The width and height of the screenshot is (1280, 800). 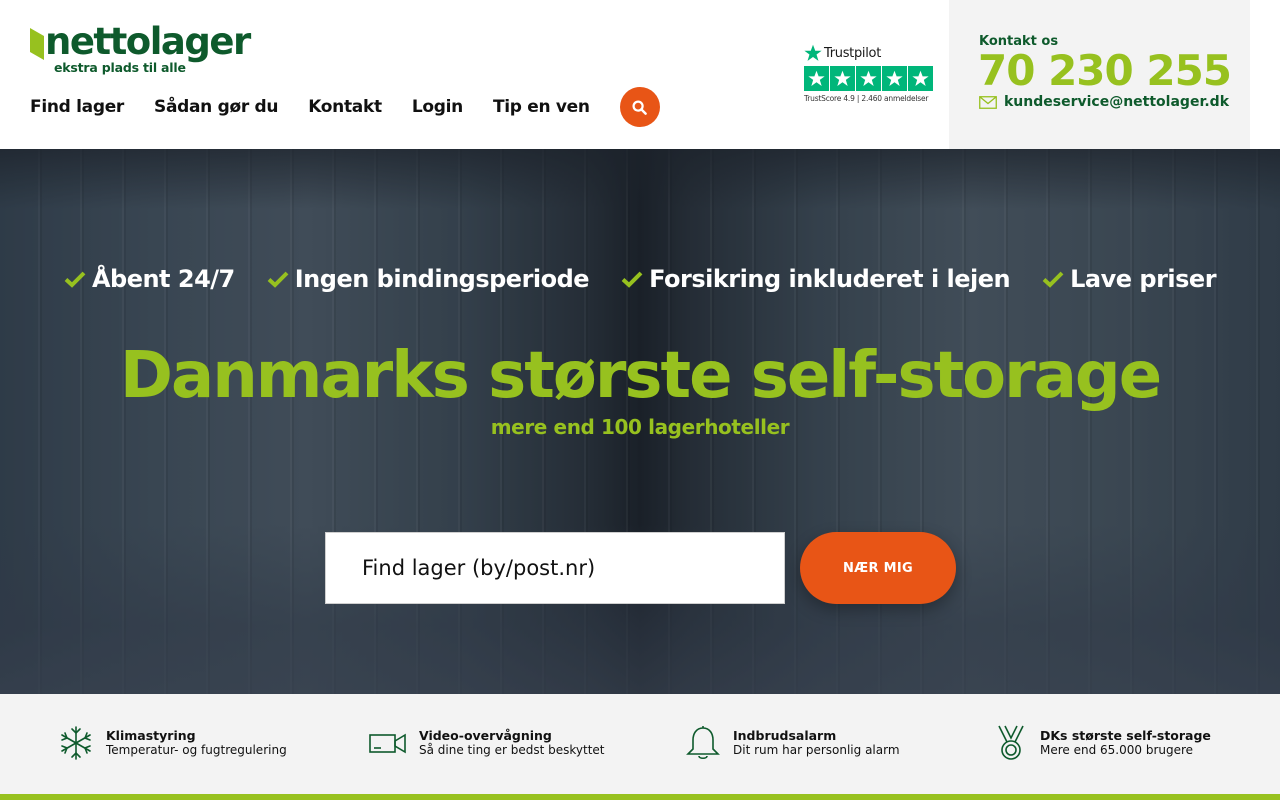 I want to click on search-icon, so click(x=640, y=107).